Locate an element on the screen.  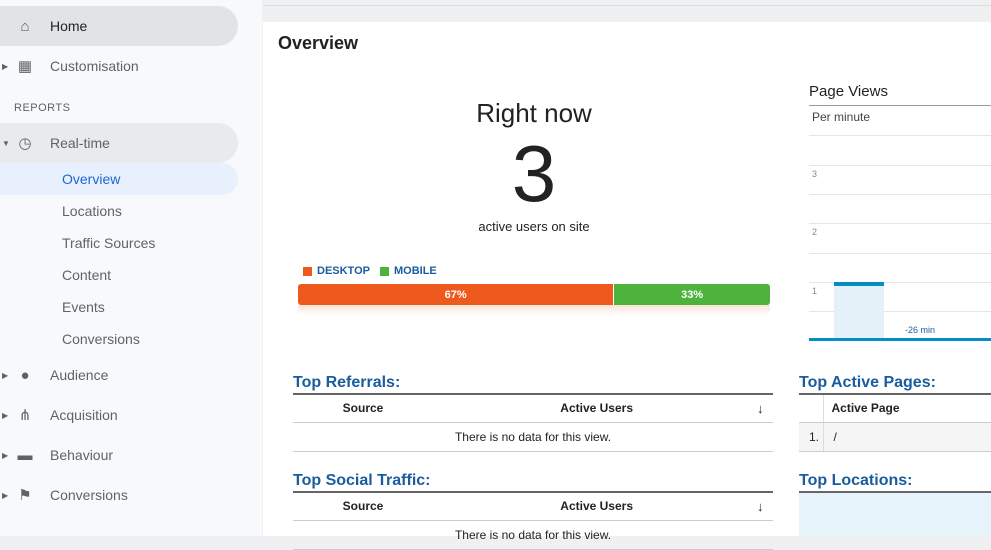
divider is located at coordinates (627, 5).